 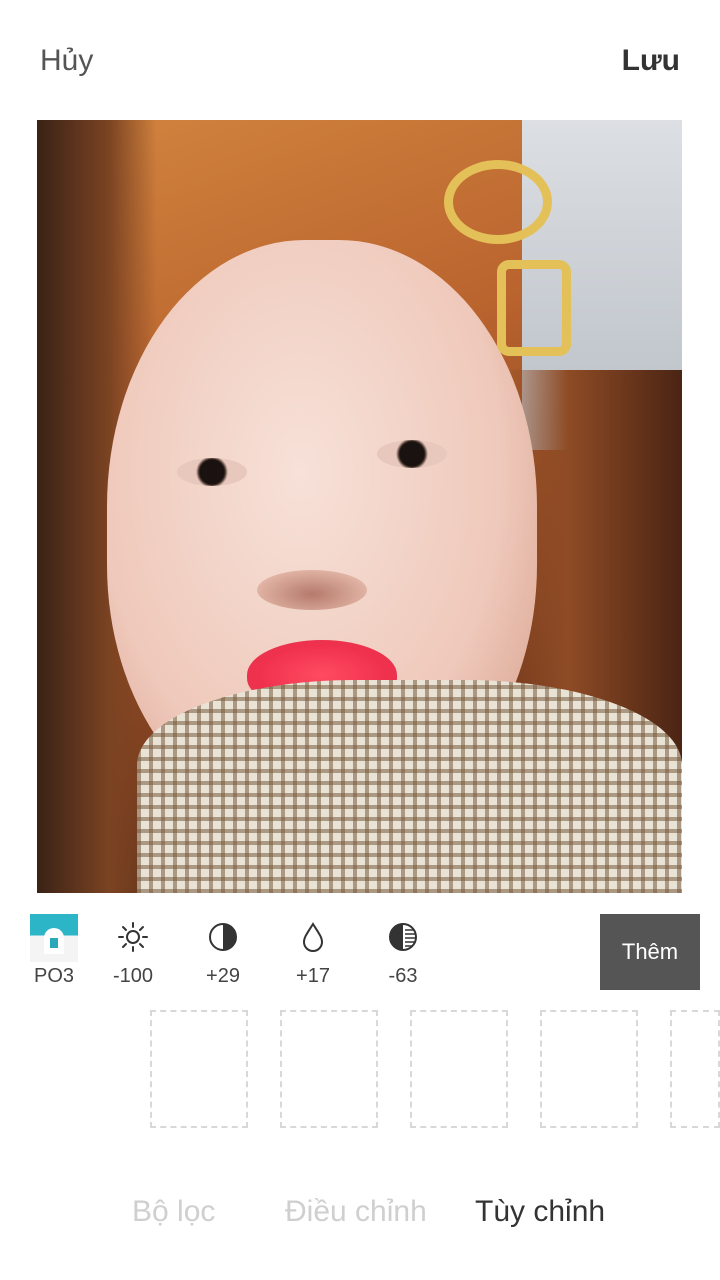 What do you see at coordinates (403, 976) in the screenshot?
I see `exposure-value: -63` at bounding box center [403, 976].